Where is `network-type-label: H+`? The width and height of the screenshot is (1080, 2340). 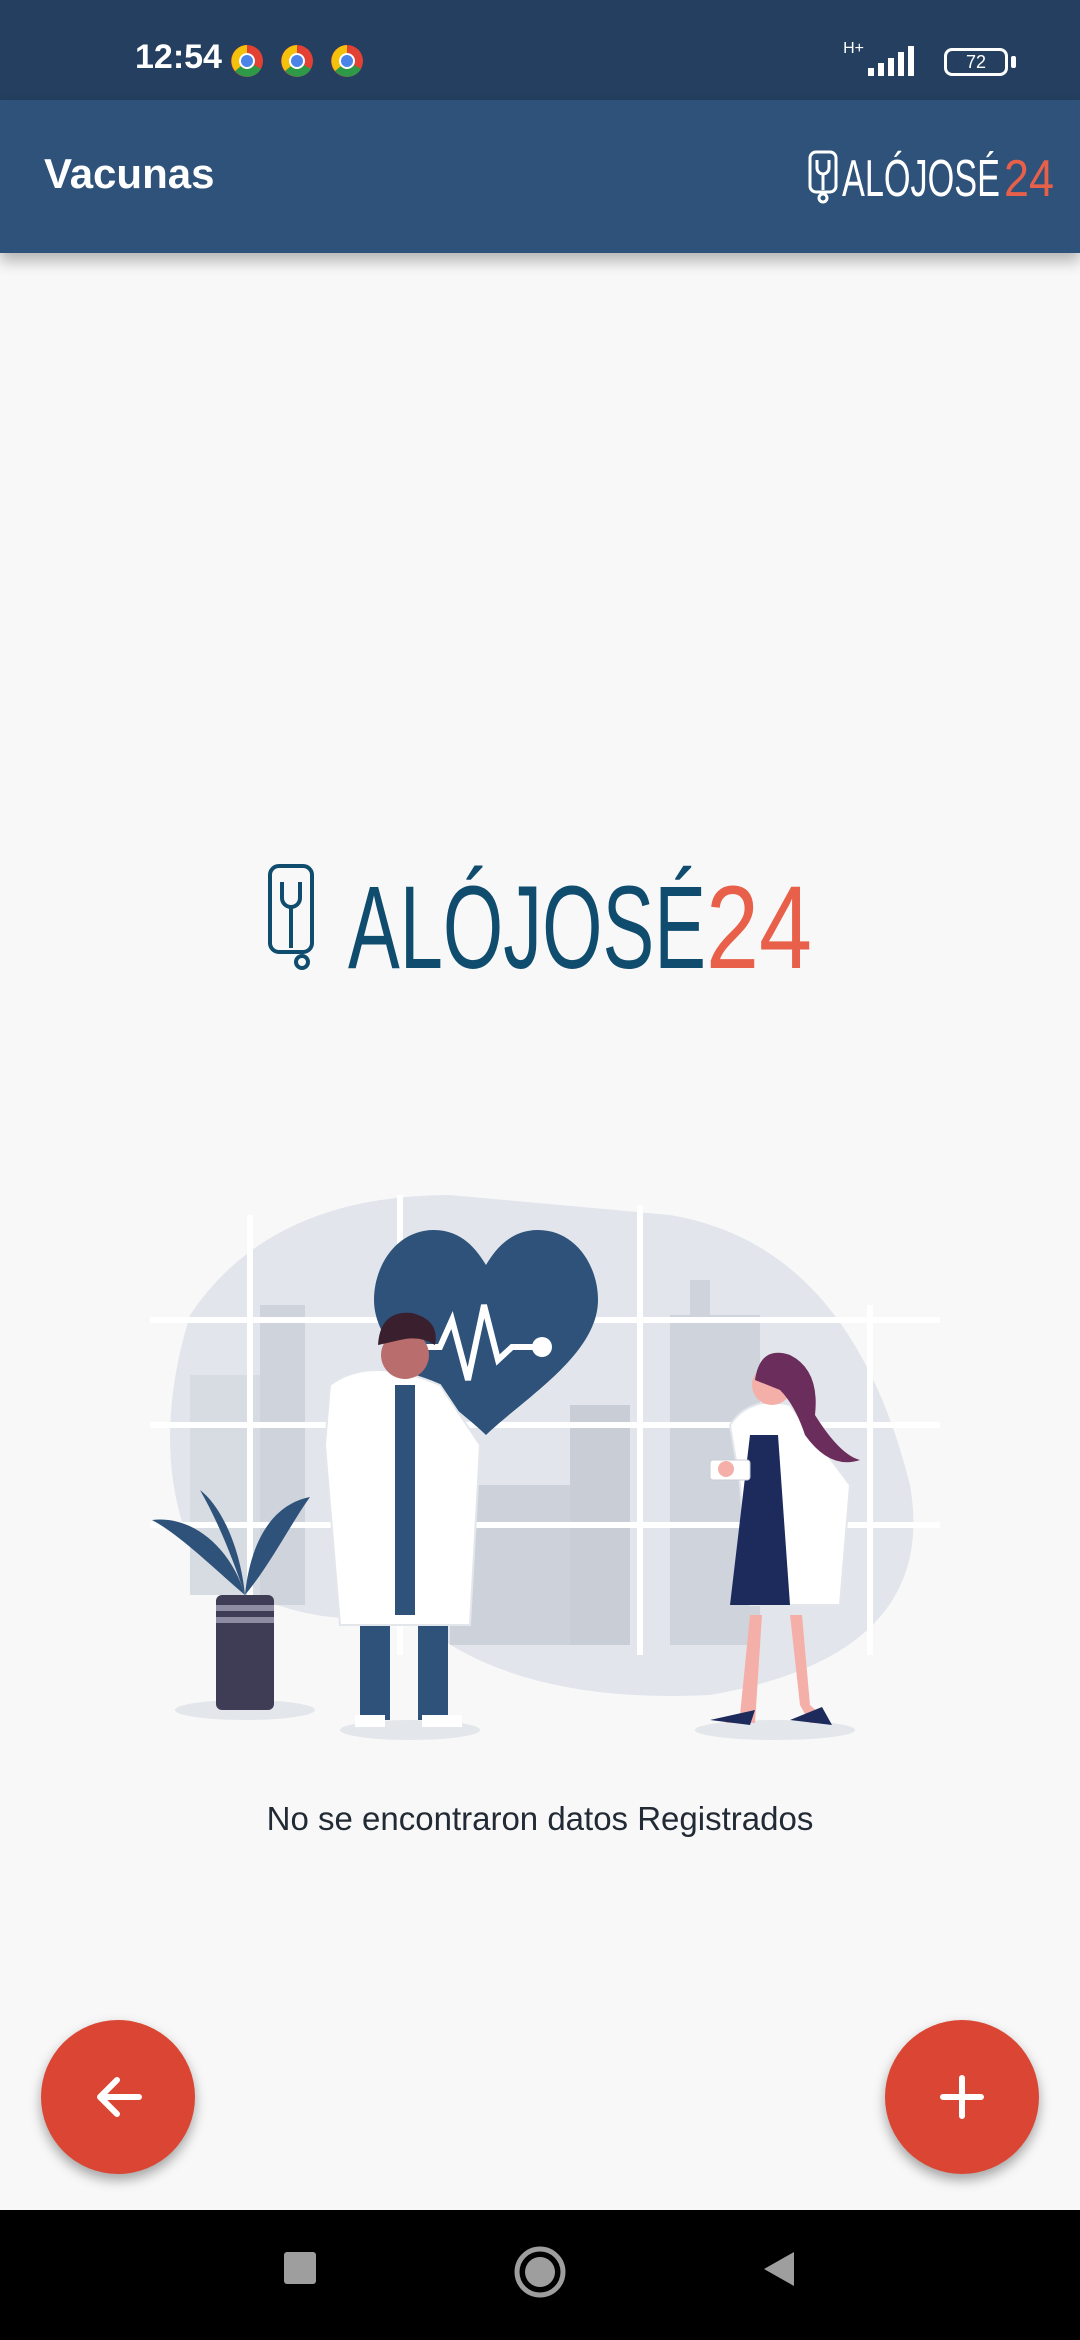
network-type-label: H+ is located at coordinates (853, 48).